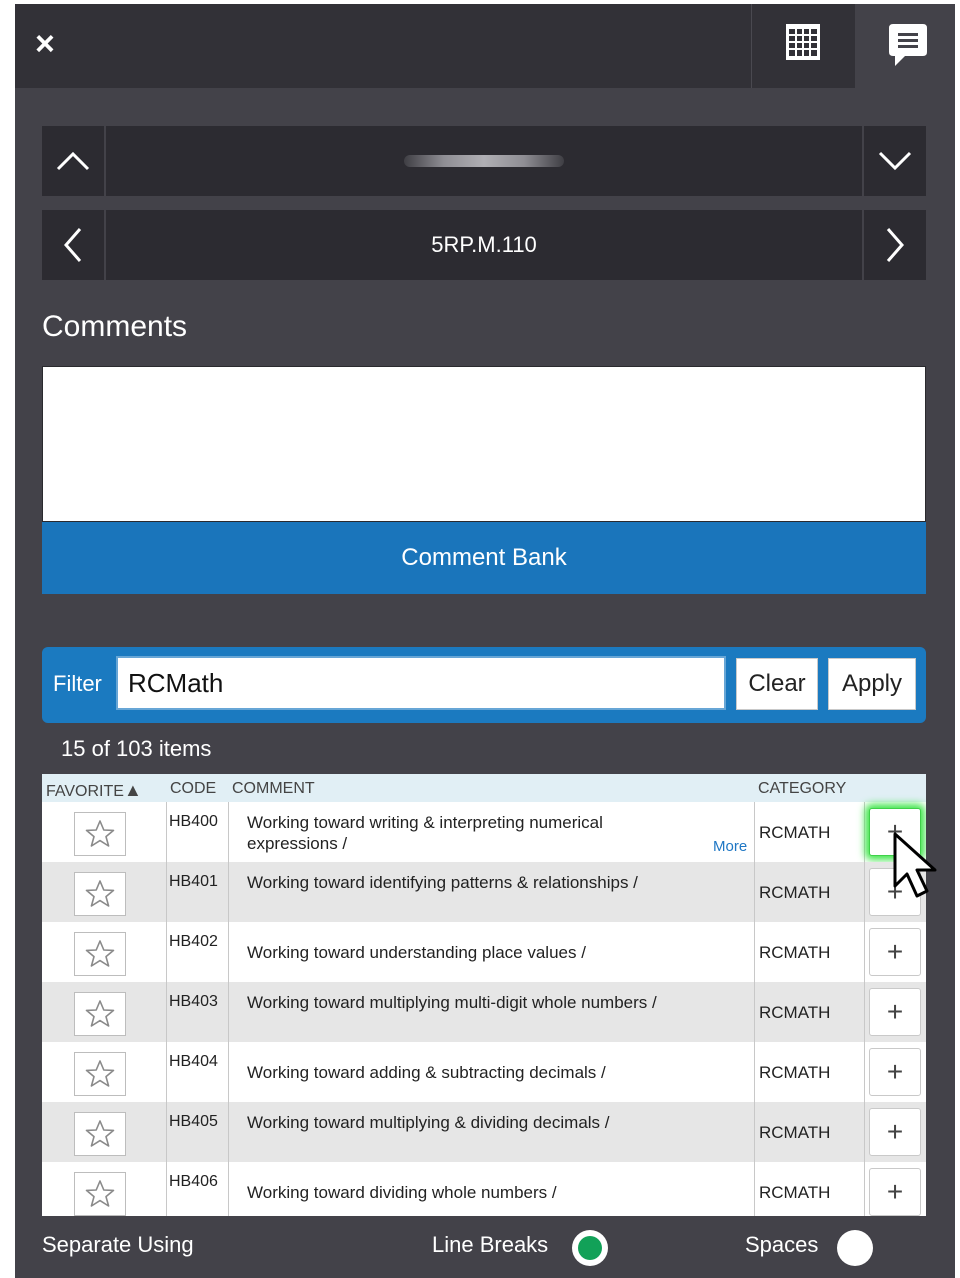  I want to click on comment-code: HB405, so click(193, 1121).